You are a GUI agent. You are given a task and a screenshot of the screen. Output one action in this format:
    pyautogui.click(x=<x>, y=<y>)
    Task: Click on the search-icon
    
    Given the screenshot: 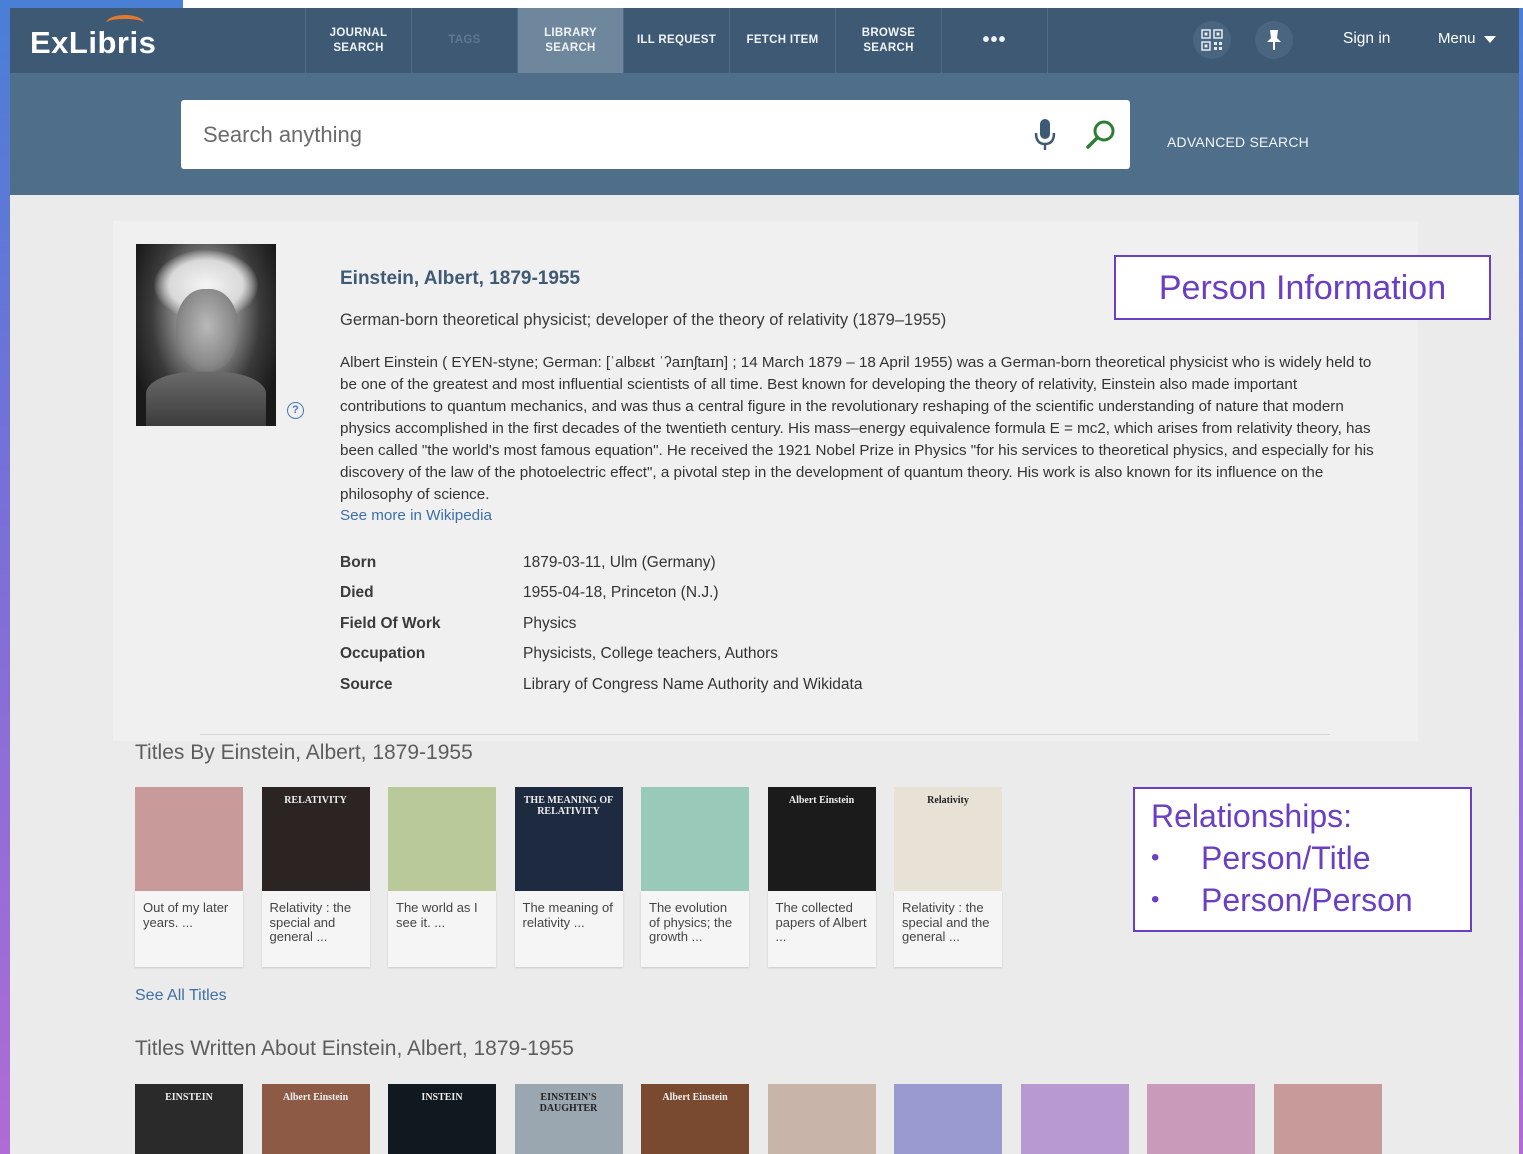 What is the action you would take?
    pyautogui.click(x=1101, y=134)
    